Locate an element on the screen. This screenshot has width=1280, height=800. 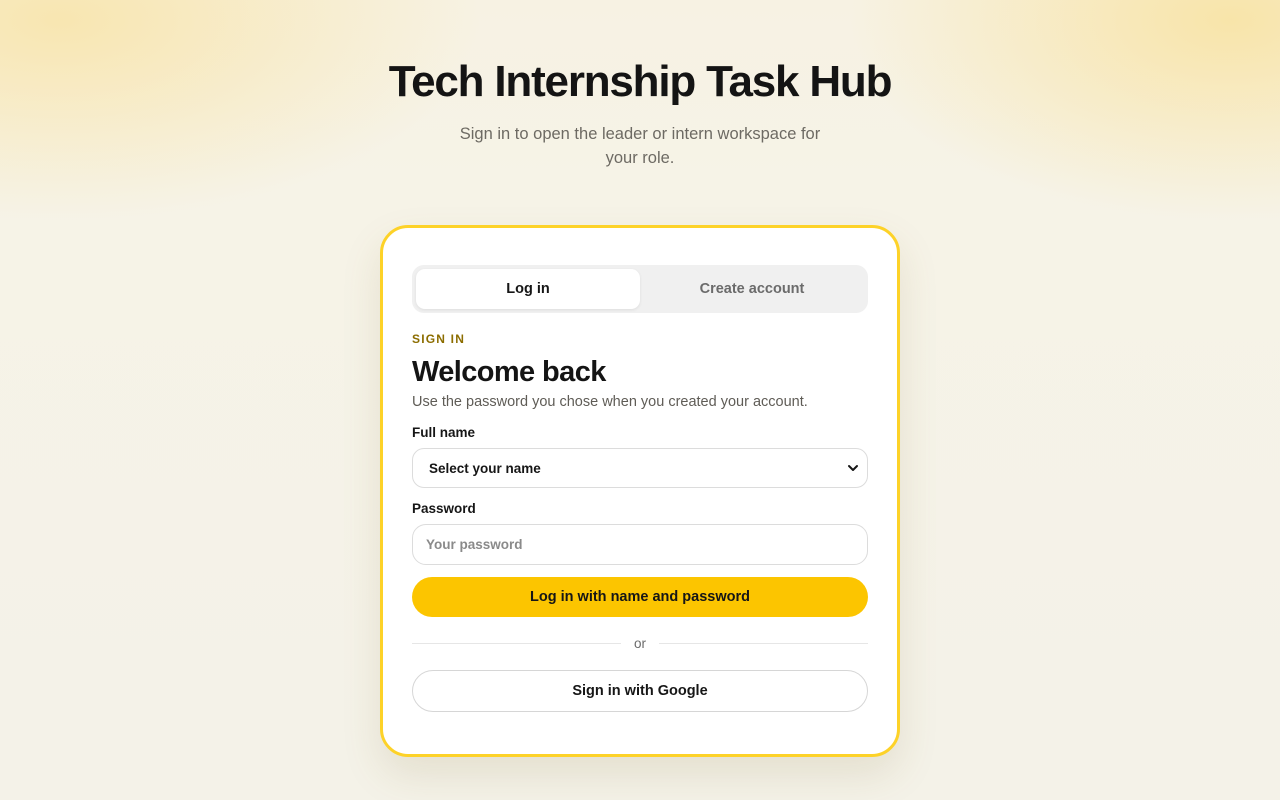
divider-text: or is located at coordinates (640, 643).